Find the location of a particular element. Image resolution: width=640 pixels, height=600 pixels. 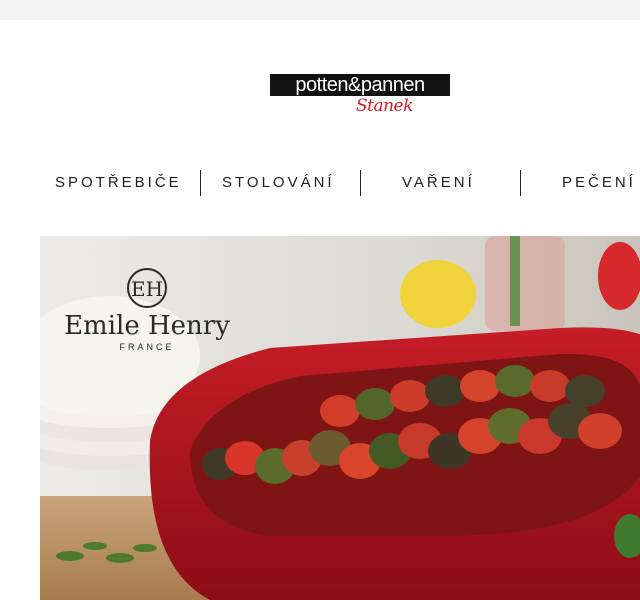

logo-wordmark: potten&pannen is located at coordinates (360, 85).